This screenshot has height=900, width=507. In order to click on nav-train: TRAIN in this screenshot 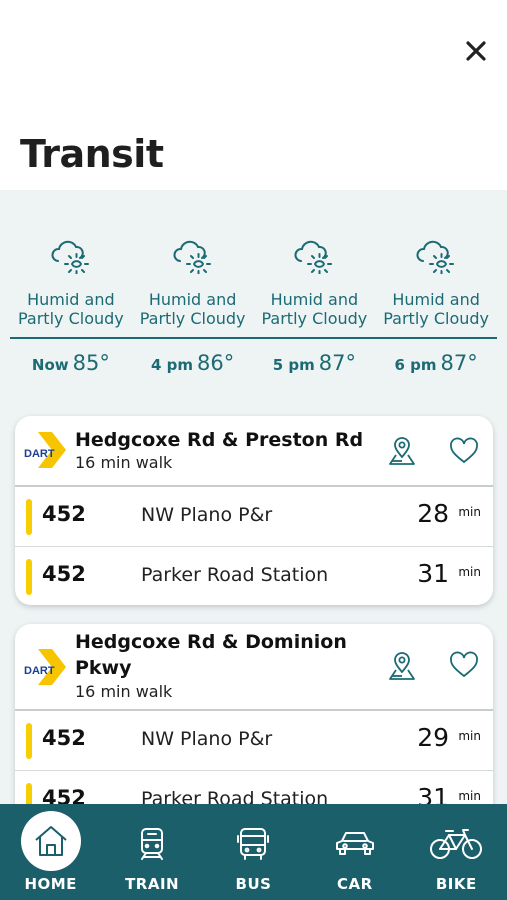, I will do `click(151, 852)`.